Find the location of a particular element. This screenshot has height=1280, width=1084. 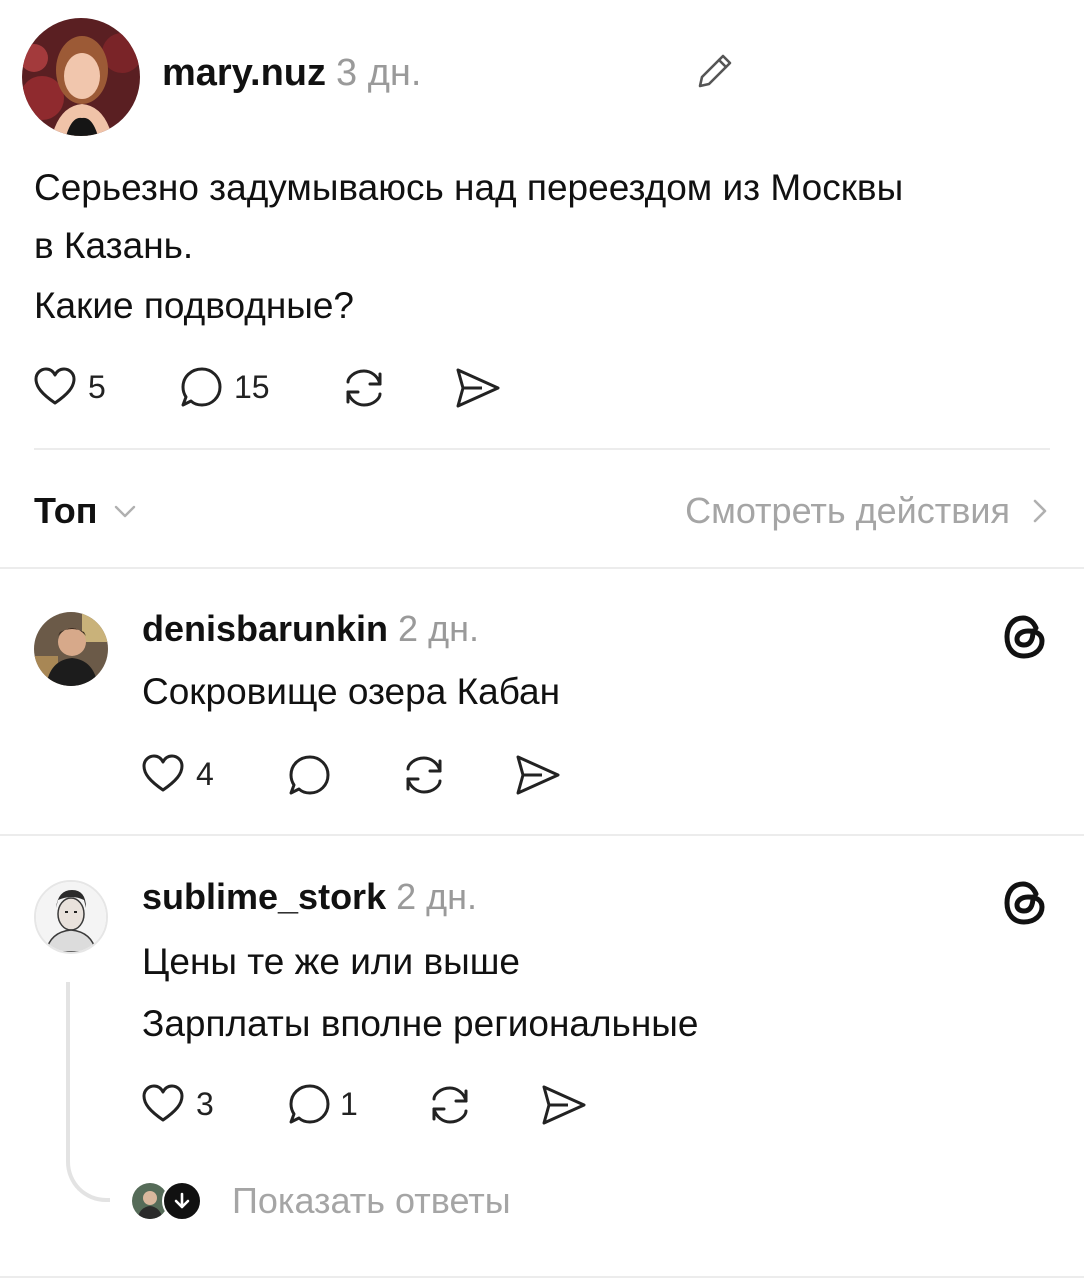

post-comment-count: 15 is located at coordinates (252, 386).